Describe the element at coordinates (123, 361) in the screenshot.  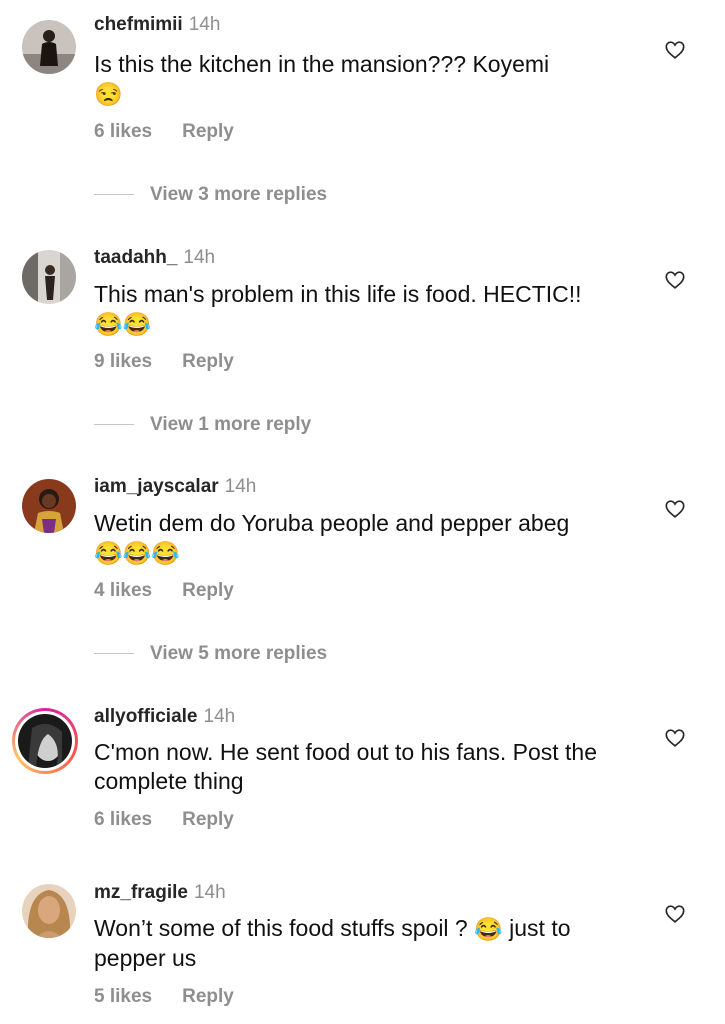
I see `likes-count: 9 likes` at that location.